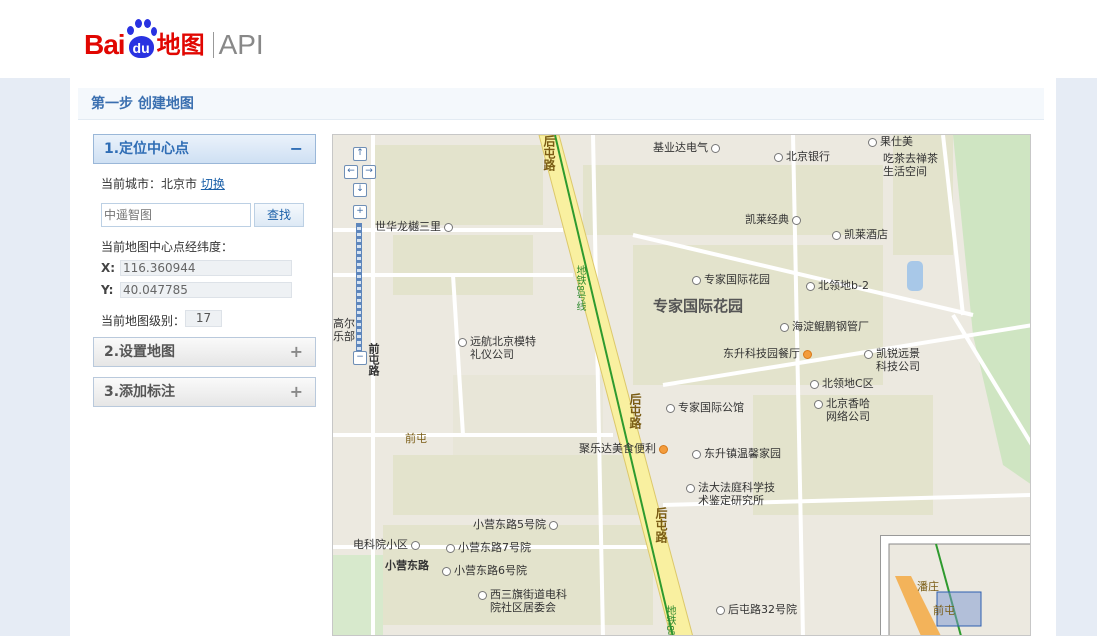 The height and width of the screenshot is (636, 1097). I want to click on road-label: 前屯路, so click(373, 359).